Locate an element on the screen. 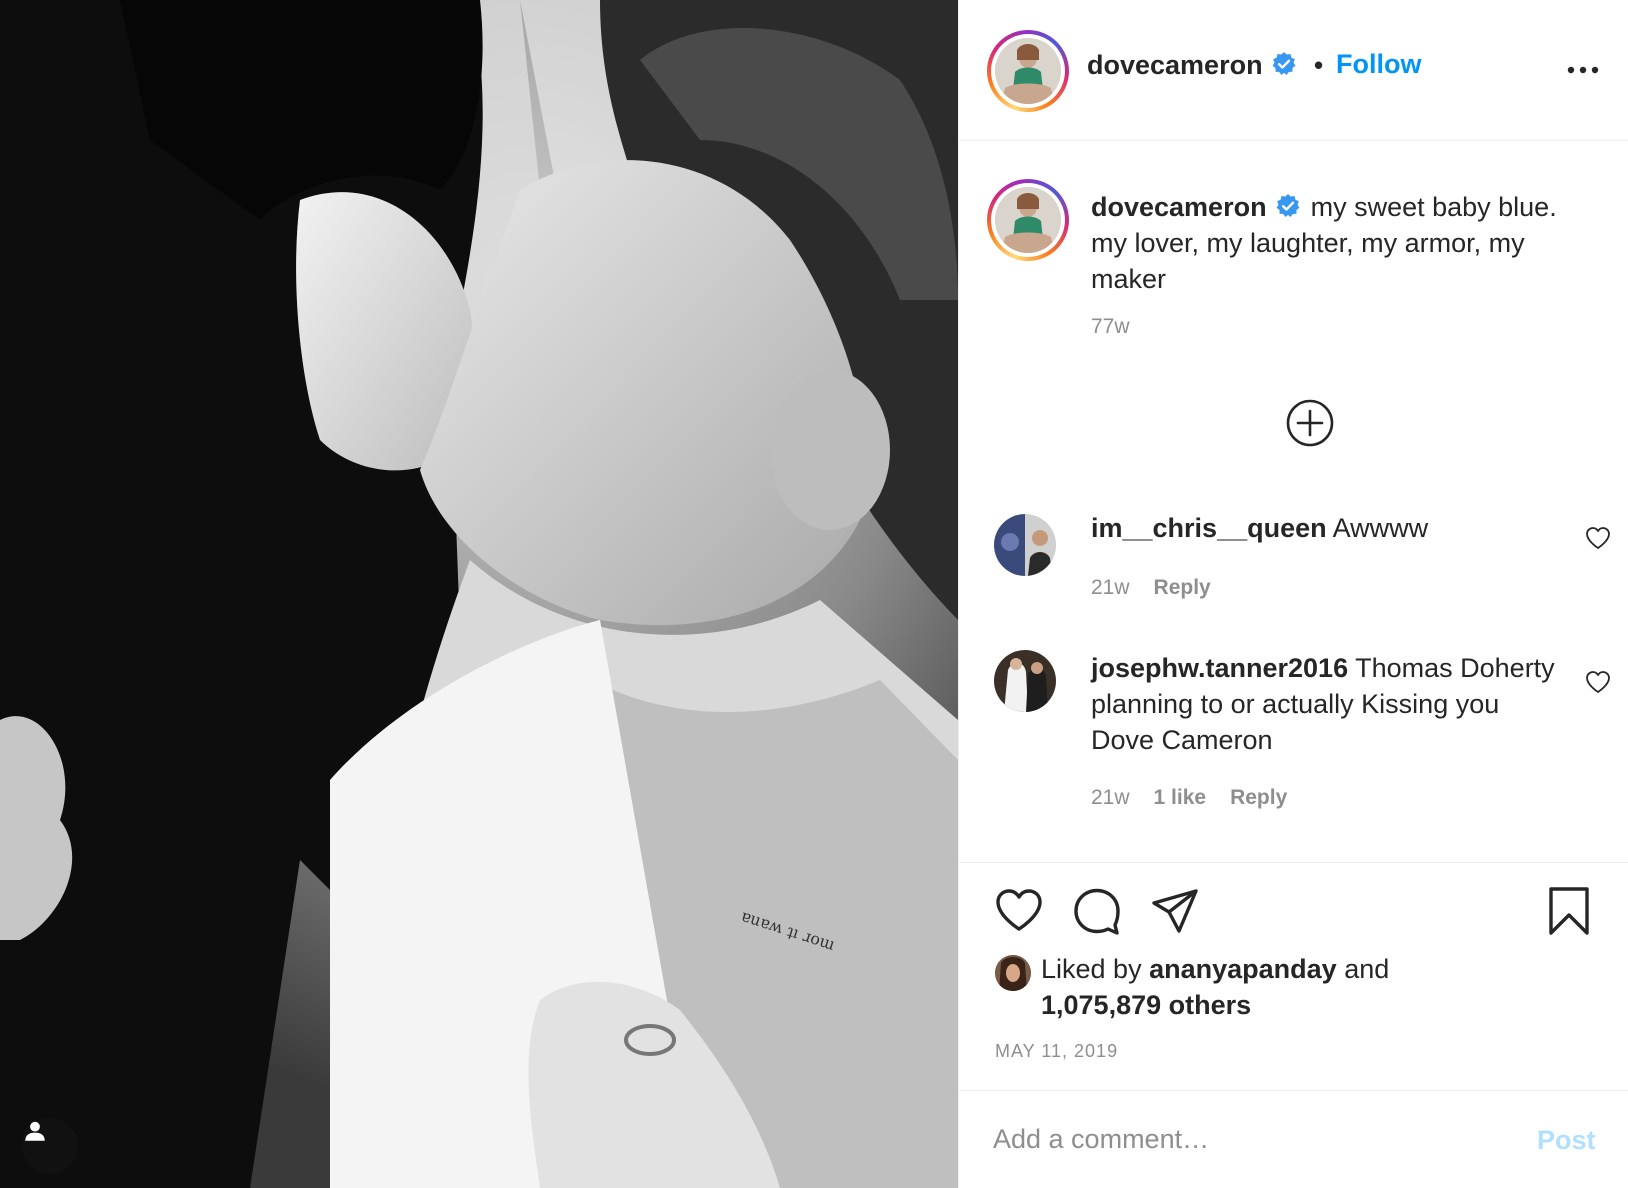 This screenshot has width=1628, height=1188. author-avatar is located at coordinates (1028, 71).